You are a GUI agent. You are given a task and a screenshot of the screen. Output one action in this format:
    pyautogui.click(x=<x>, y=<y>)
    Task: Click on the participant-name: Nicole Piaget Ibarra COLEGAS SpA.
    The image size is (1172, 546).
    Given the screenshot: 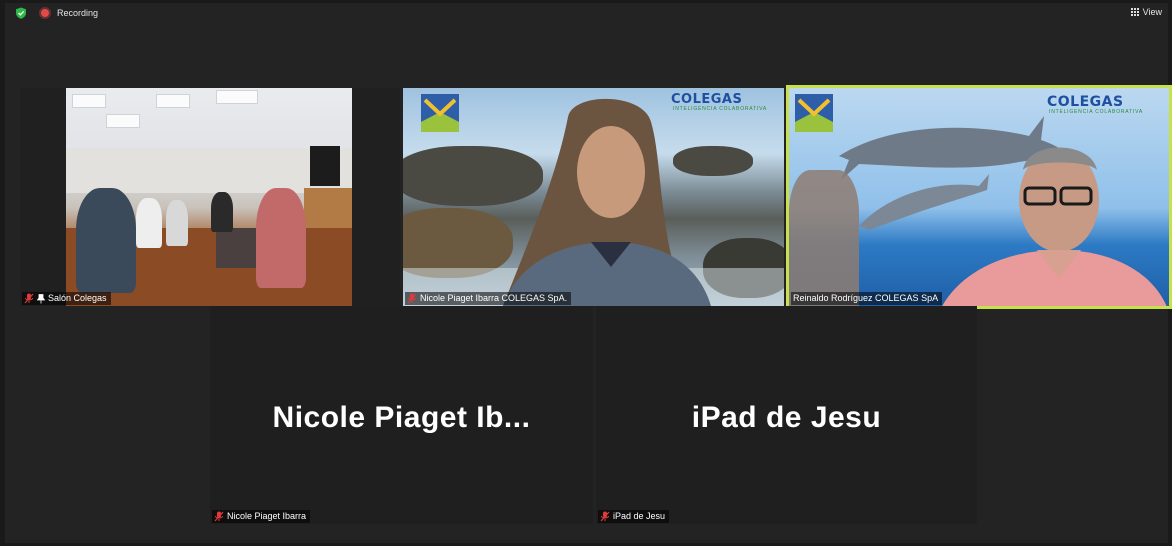 What is the action you would take?
    pyautogui.click(x=494, y=298)
    